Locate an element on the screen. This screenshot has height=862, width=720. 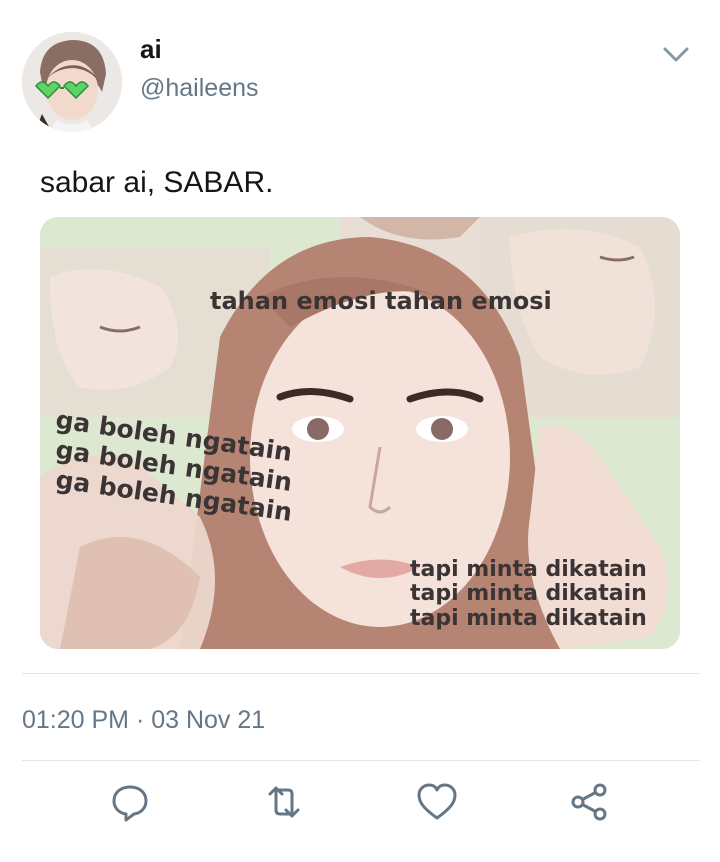
tweet-timestamp: 01:20 PM · 03 Nov 21 is located at coordinates (143, 720).